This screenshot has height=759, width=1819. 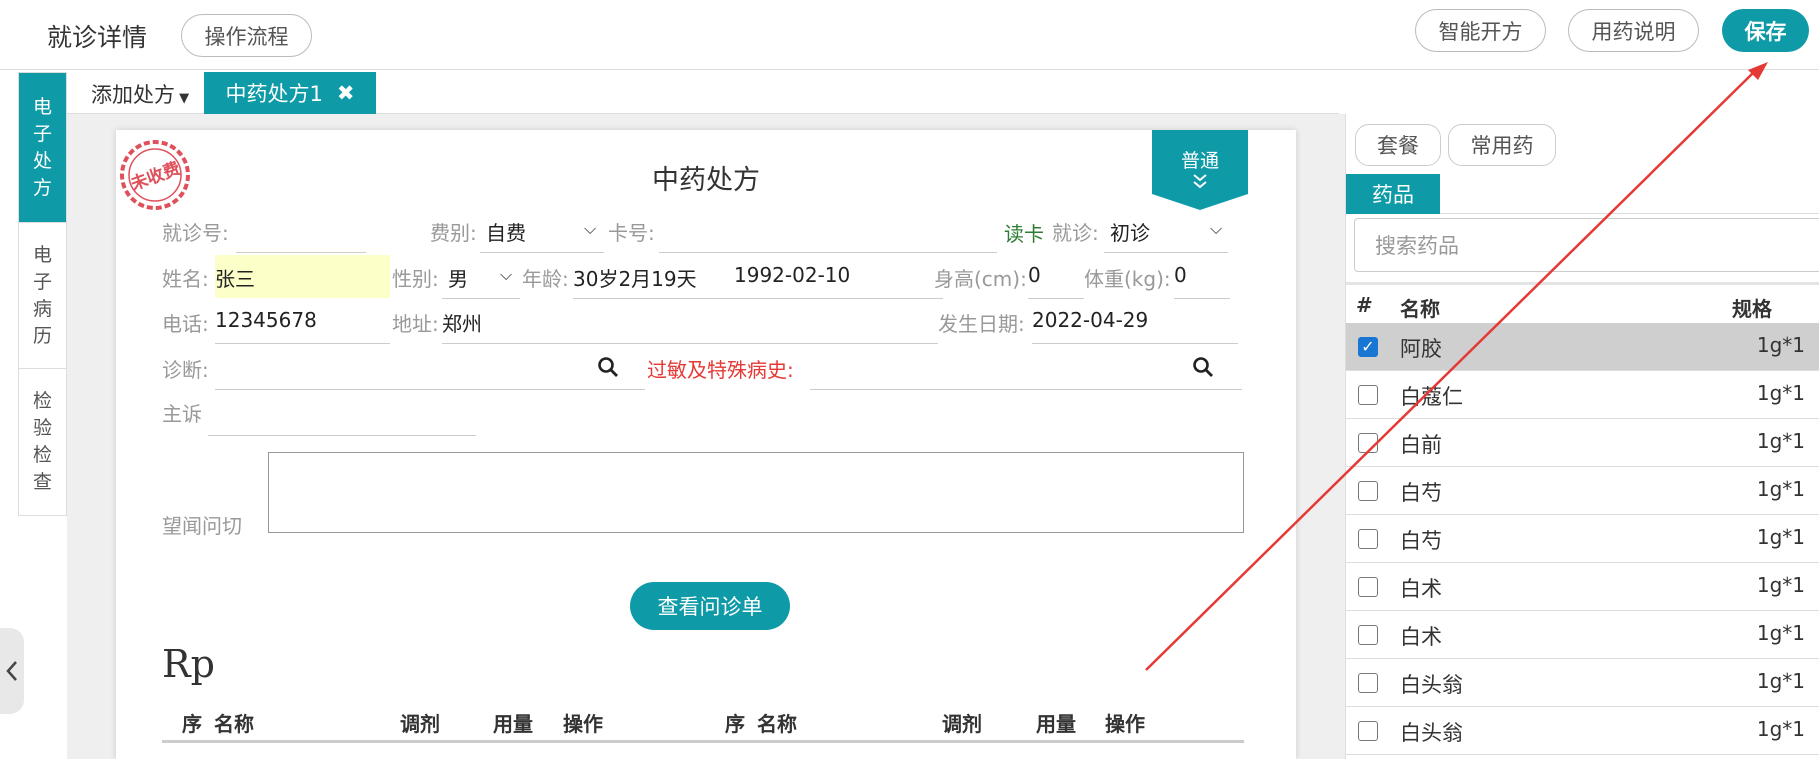 What do you see at coordinates (42, 148) in the screenshot?
I see `tab-e-prescription: 电 子 处 方` at bounding box center [42, 148].